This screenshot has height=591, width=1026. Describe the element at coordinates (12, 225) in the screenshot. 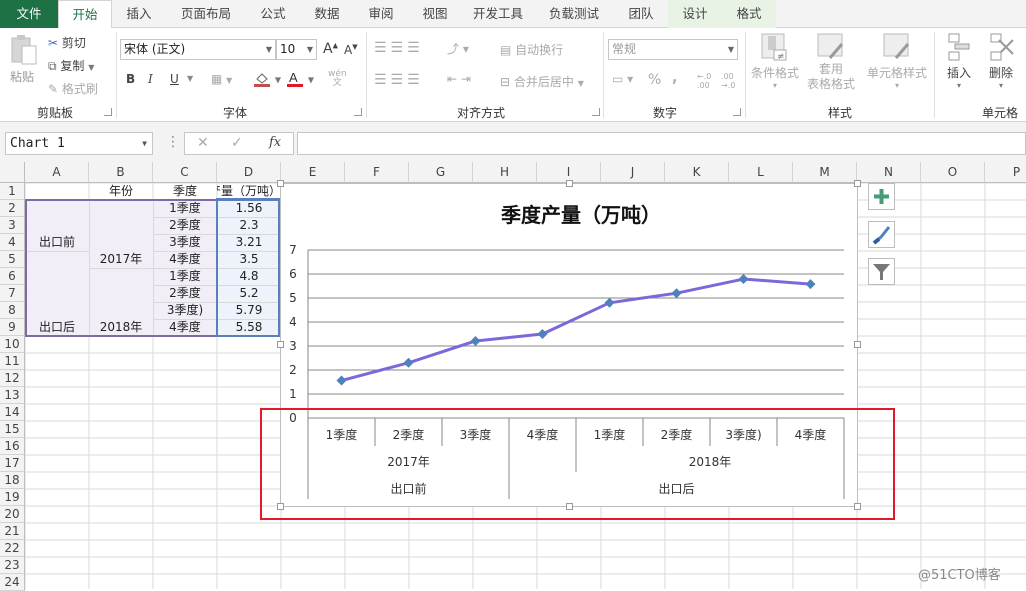

I see `row-header: 3` at that location.